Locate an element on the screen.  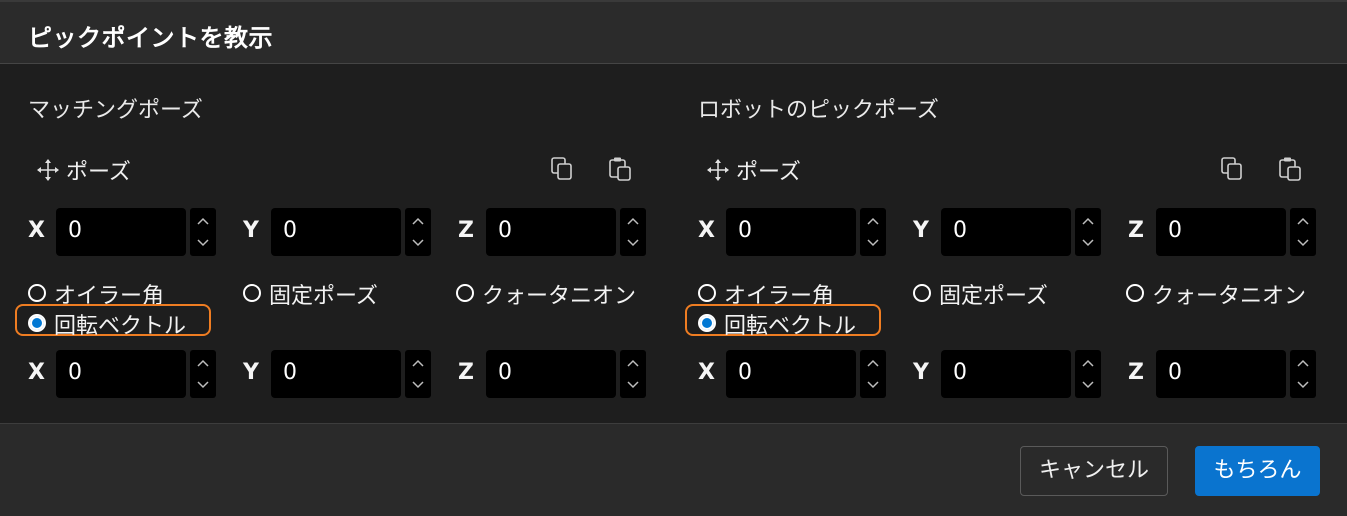
section-title: マッチングポーズ is located at coordinates (115, 110).